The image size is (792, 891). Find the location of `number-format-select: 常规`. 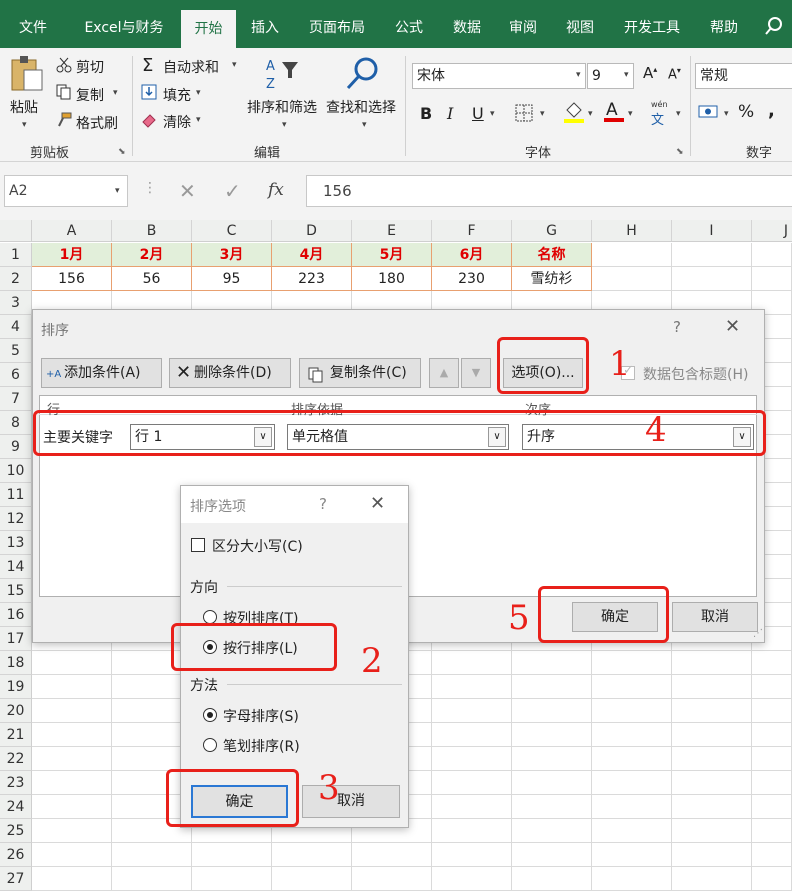

number-format-select: 常规 is located at coordinates (743, 76).